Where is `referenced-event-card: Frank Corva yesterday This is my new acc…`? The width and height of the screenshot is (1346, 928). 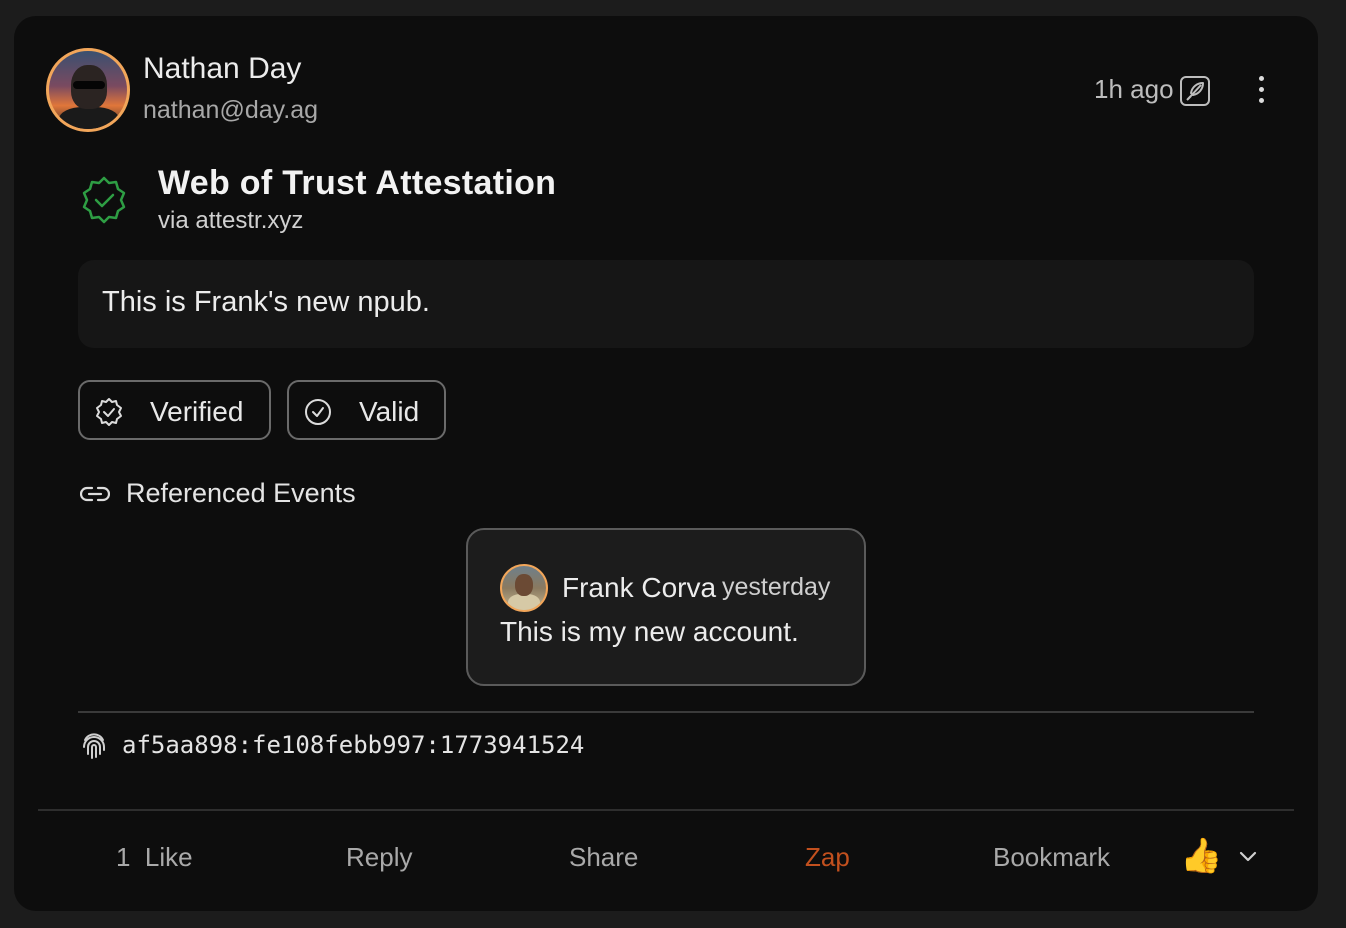 referenced-event-card: Frank Corva yesterday This is my new acc… is located at coordinates (666, 607).